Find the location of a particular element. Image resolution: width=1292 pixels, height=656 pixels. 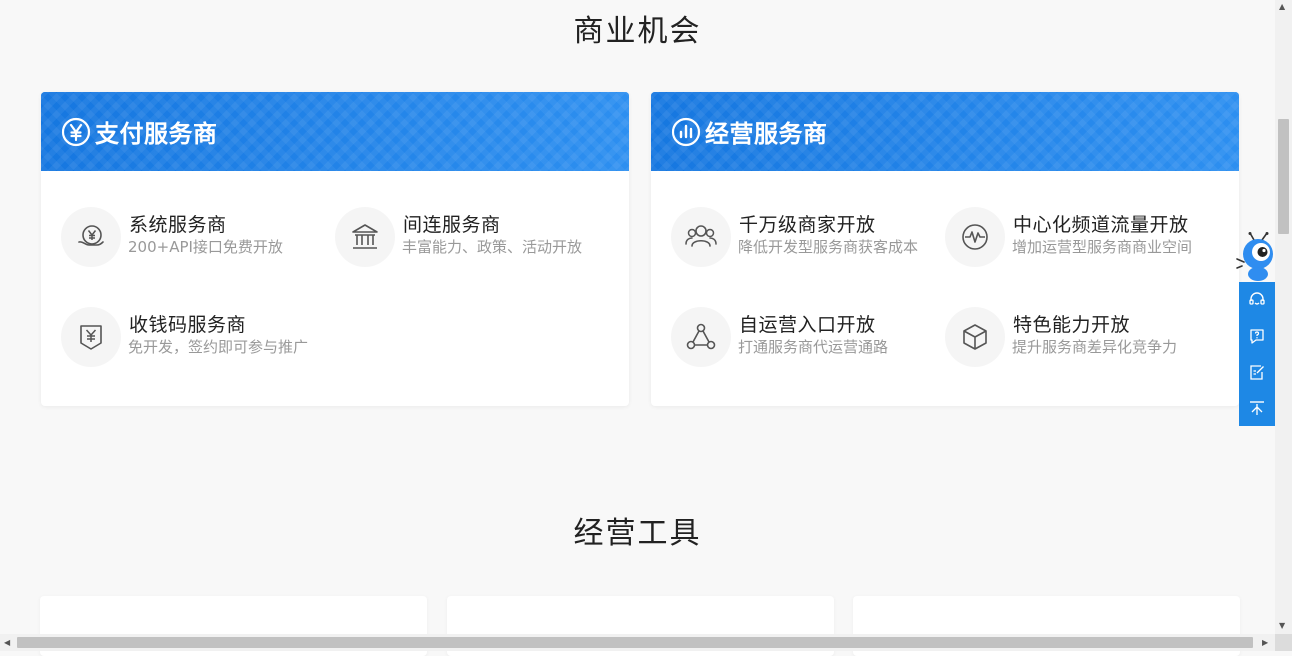

item-special-ability: 特色能力开放 提升服务商差异化竞争力 is located at coordinates (1080, 338).